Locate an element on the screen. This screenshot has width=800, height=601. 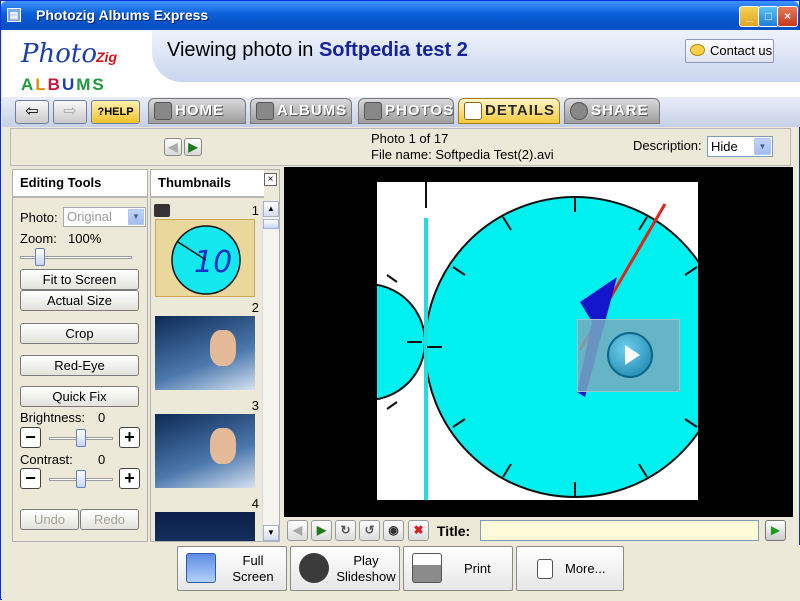
logo-photo: Photo is located at coordinates (59, 54).